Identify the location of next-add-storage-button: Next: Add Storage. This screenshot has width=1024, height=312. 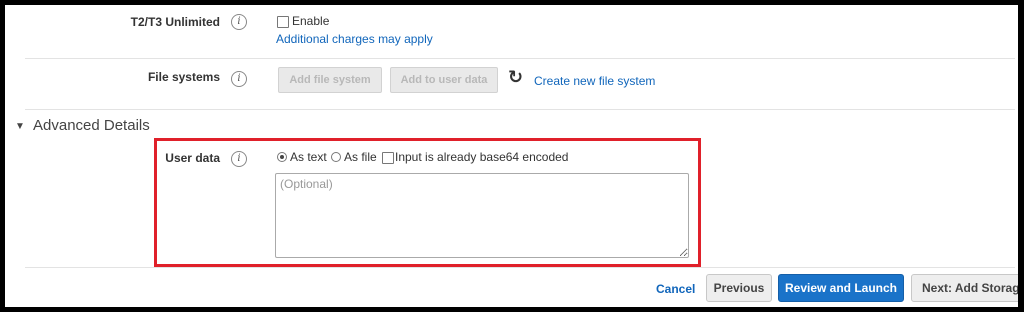
(964, 288).